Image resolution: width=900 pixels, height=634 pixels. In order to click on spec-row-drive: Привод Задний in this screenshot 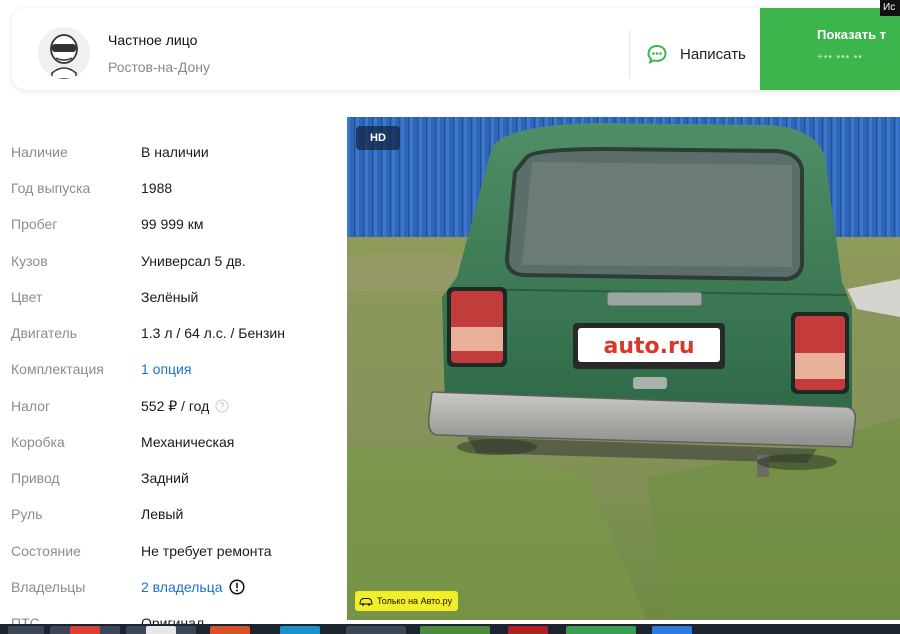, I will do `click(176, 480)`.